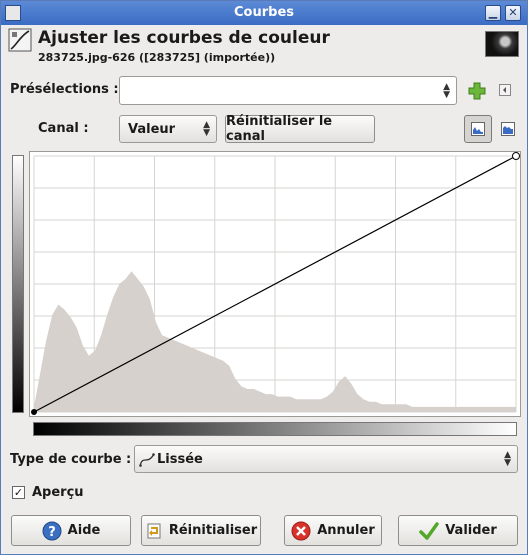 The width and height of the screenshot is (528, 555). I want to click on linear-histogram-button, so click(478, 129).